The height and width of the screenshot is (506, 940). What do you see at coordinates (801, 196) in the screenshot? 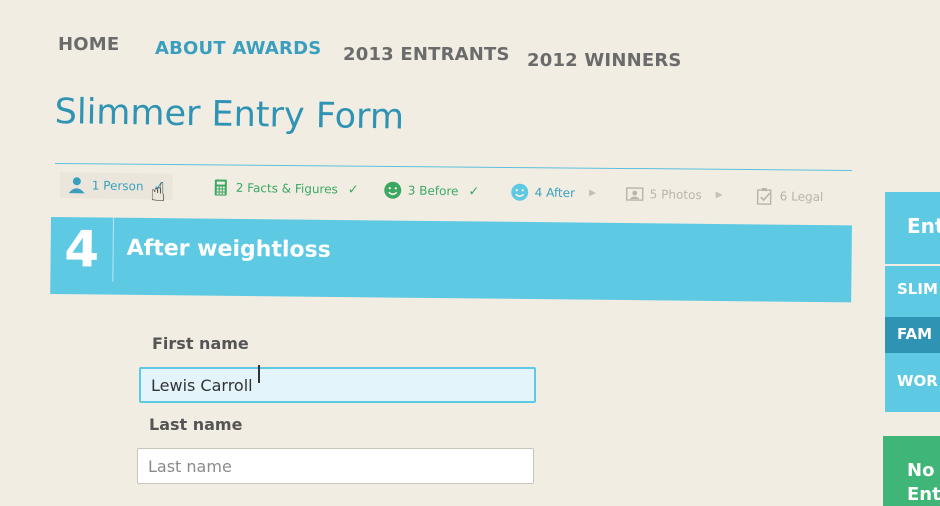
I see `step-6-label: 6 Legal` at bounding box center [801, 196].